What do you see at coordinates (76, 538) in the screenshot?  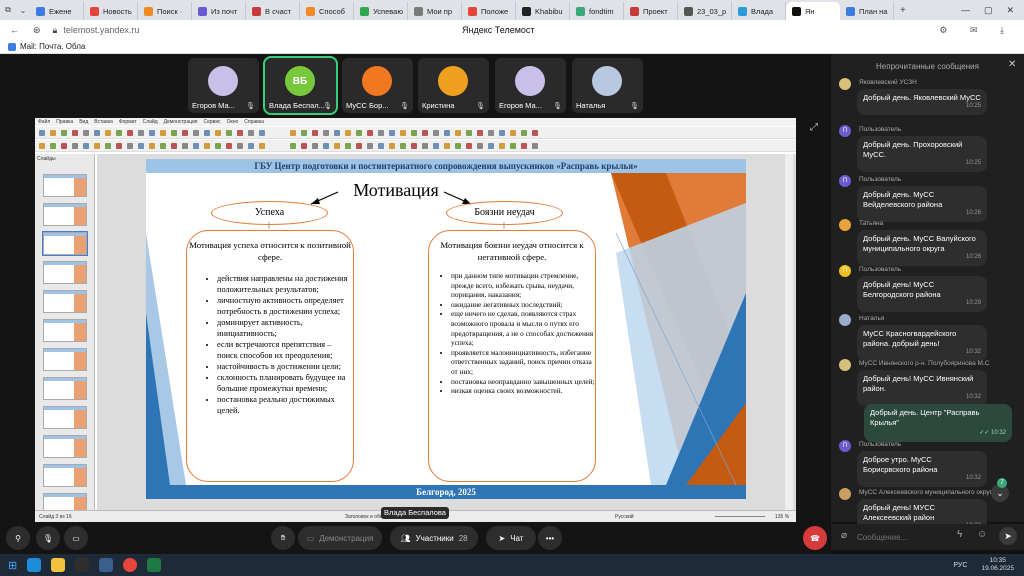 I see `camera-off-icon: ▭` at bounding box center [76, 538].